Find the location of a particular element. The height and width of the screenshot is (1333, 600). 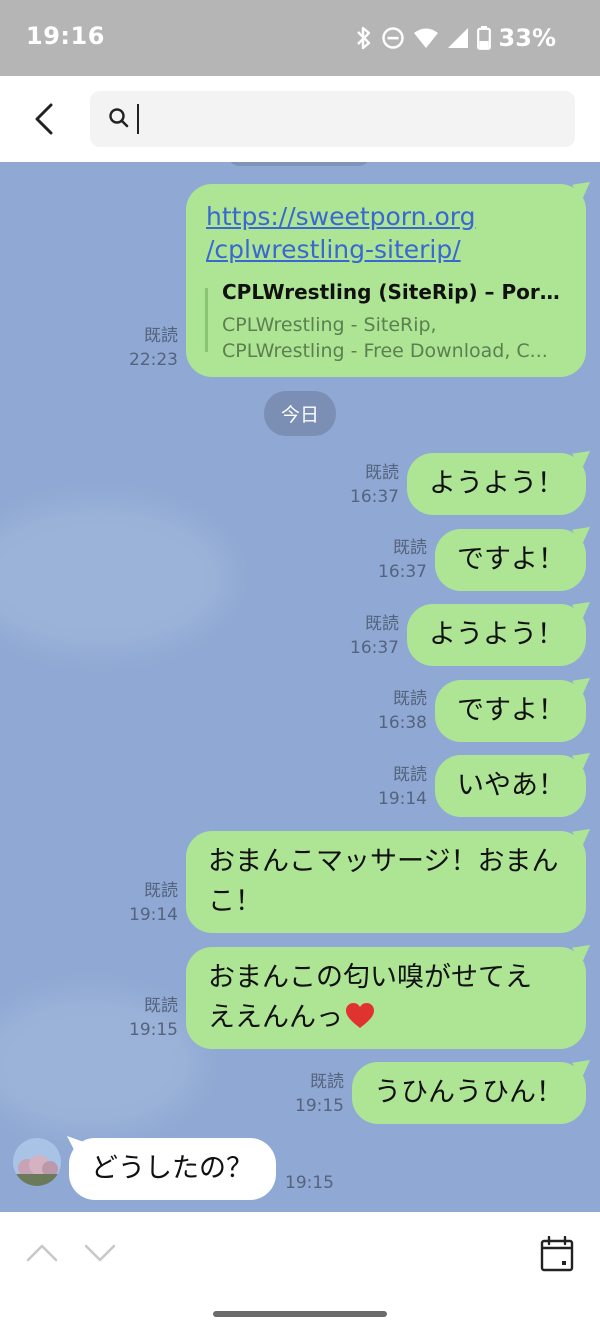

message-meta: 既読 22:23 is located at coordinates (144, 348).